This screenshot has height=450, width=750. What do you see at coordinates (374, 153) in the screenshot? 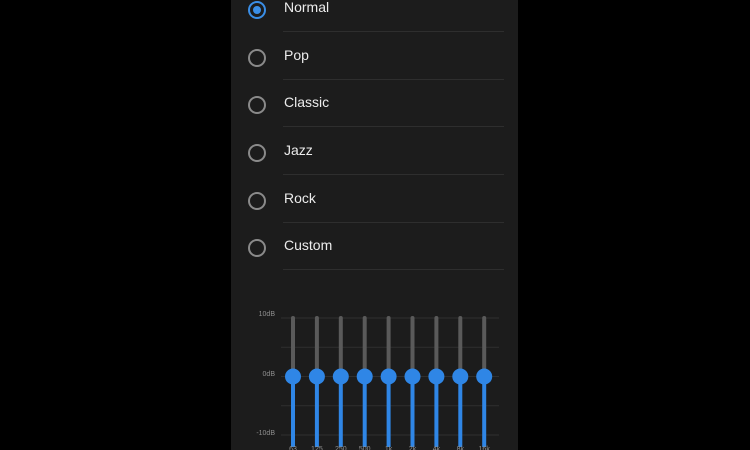
I see `preset-item-jazz: Jazz` at bounding box center [374, 153].